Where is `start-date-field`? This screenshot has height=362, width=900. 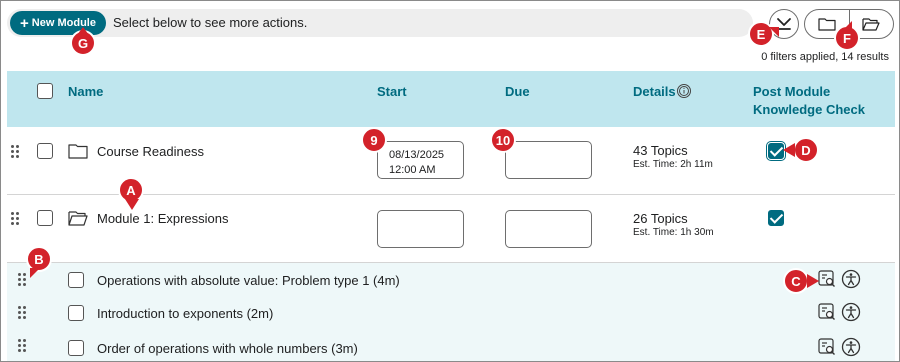
start-date-field is located at coordinates (420, 229).